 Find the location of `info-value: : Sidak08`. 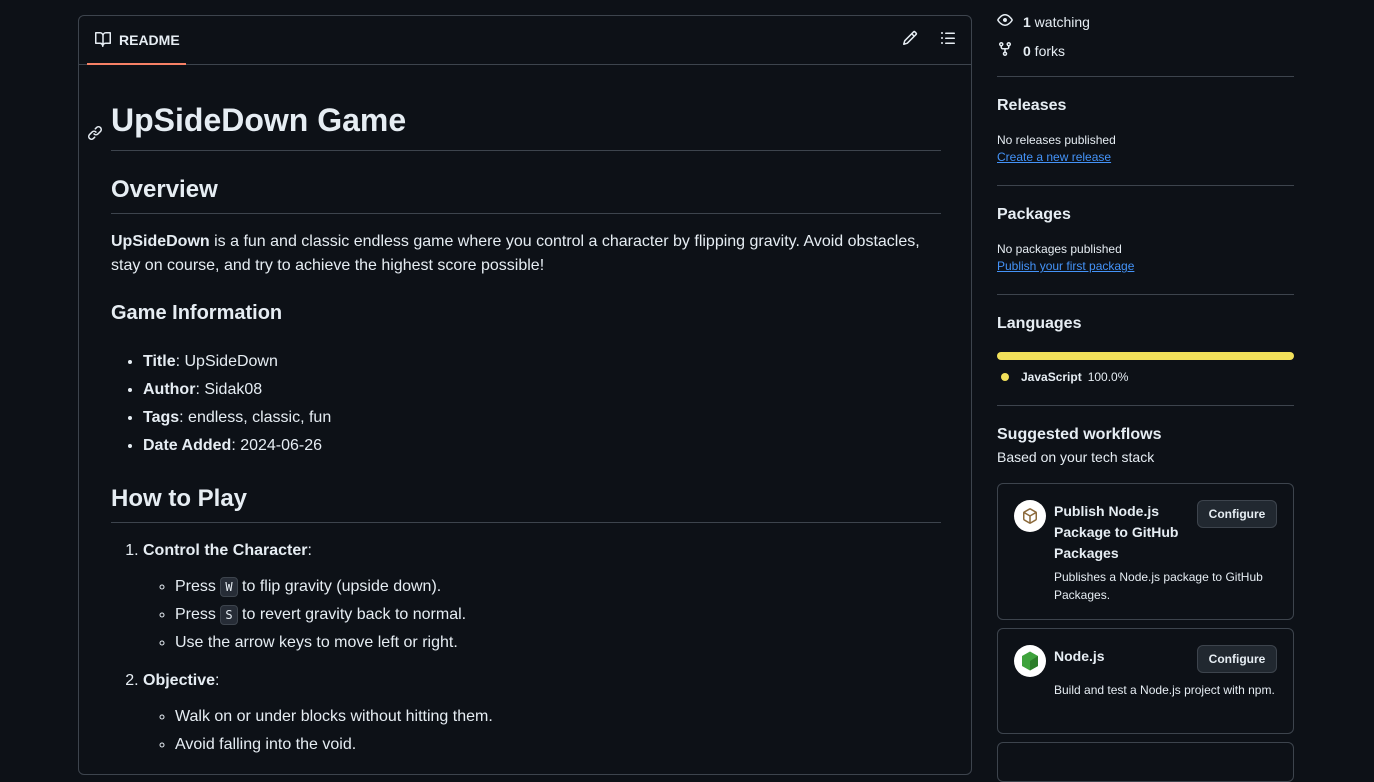

info-value: : Sidak08 is located at coordinates (229, 389).